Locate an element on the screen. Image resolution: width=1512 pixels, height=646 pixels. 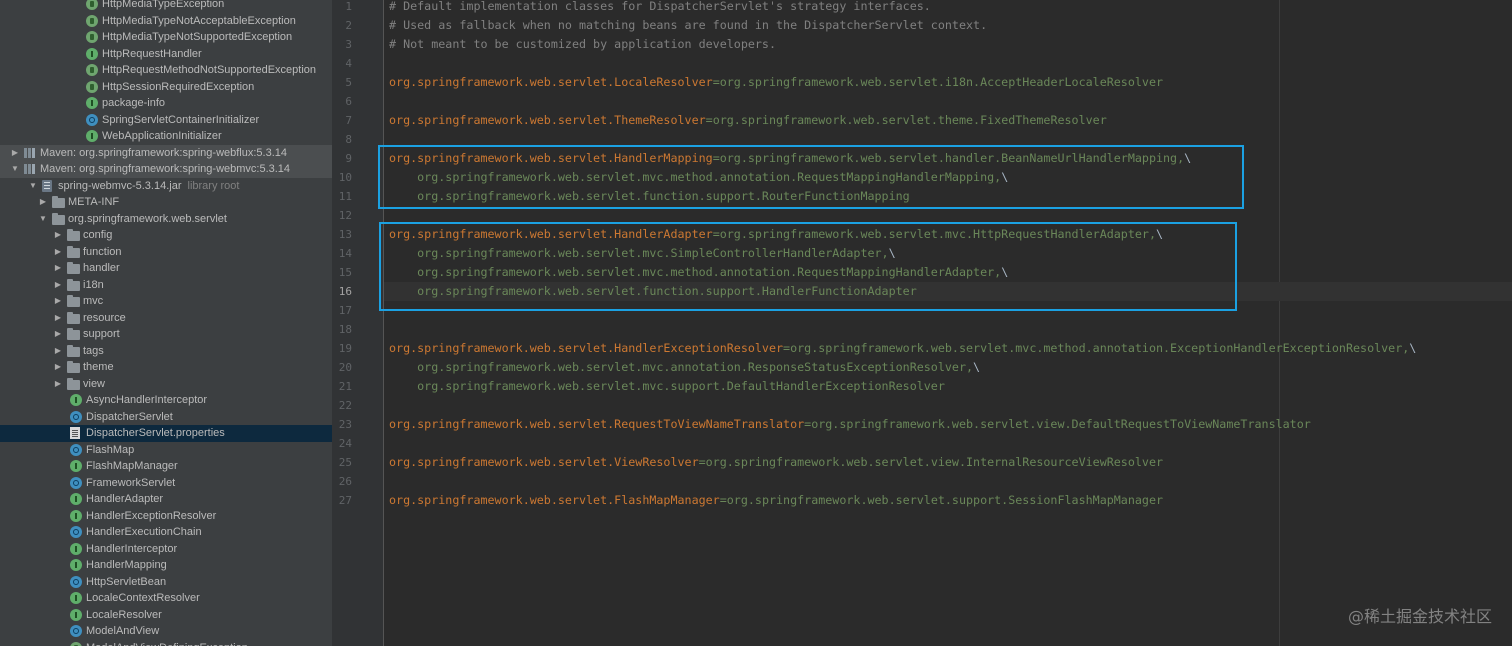
tree-item: DispatcherServlet is located at coordinates (166, 417).